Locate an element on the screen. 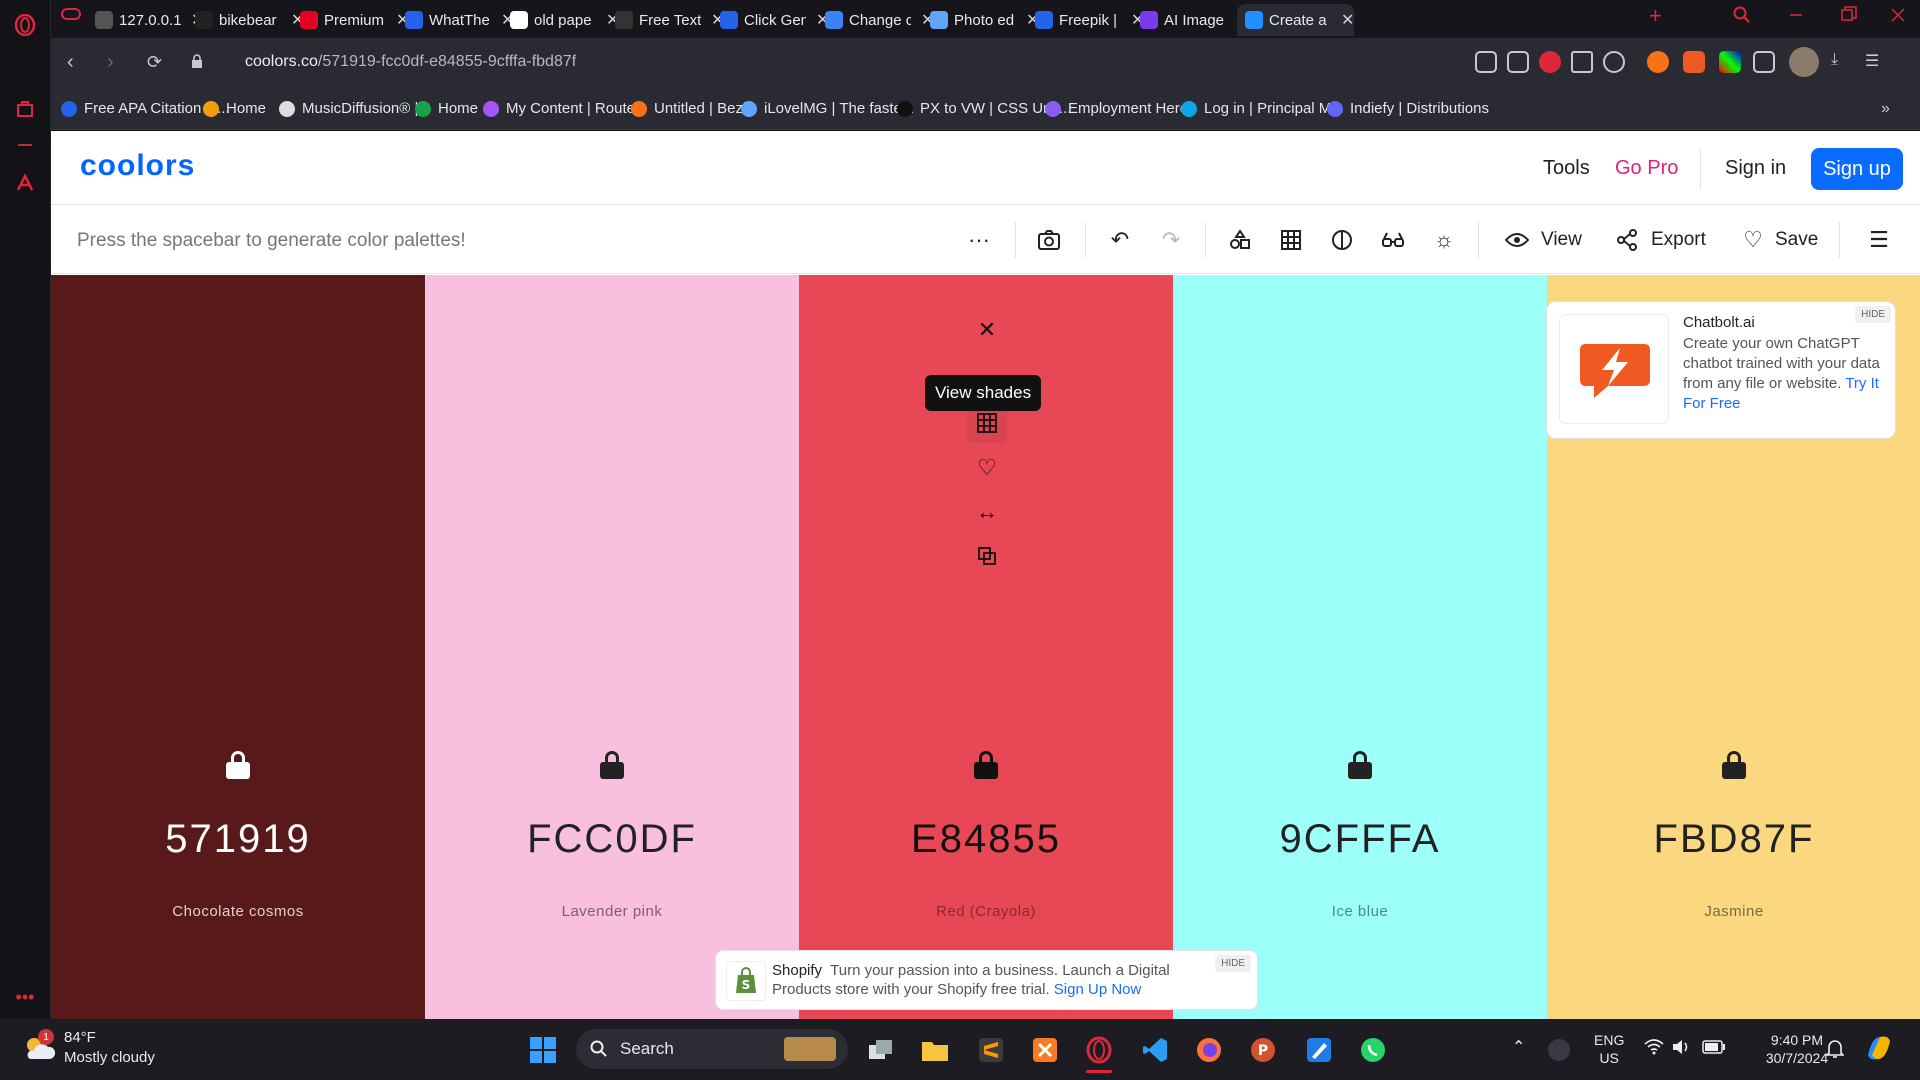 Image resolution: width=1920 pixels, height=1080 pixels. copilot-icon is located at coordinates (1879, 1050).